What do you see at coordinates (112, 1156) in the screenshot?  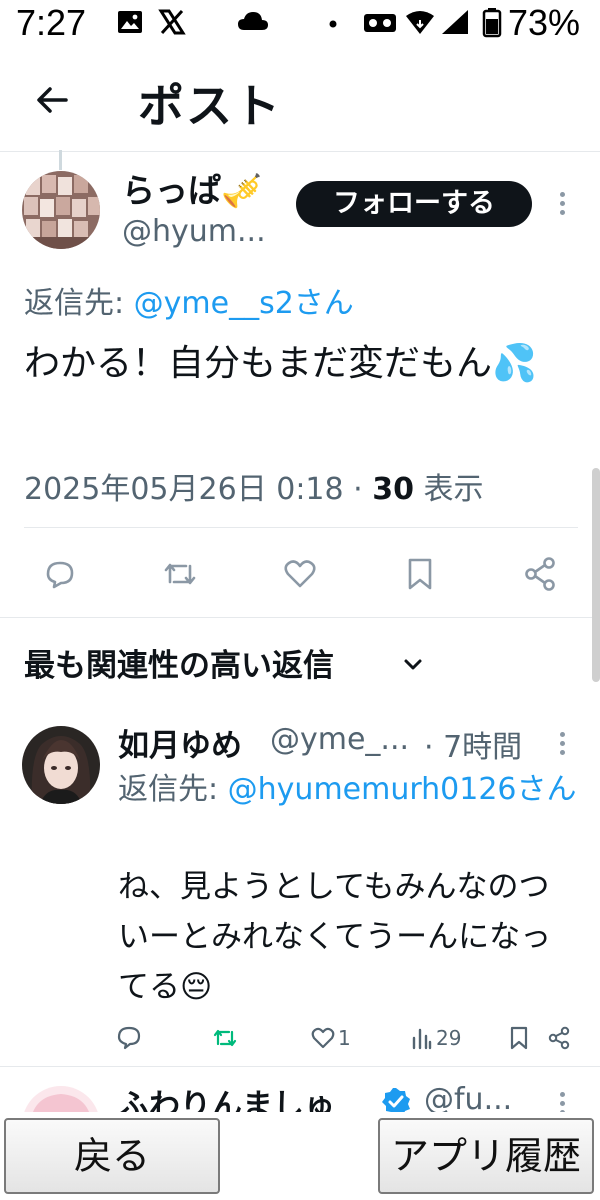 I see `back-button: 戻る` at bounding box center [112, 1156].